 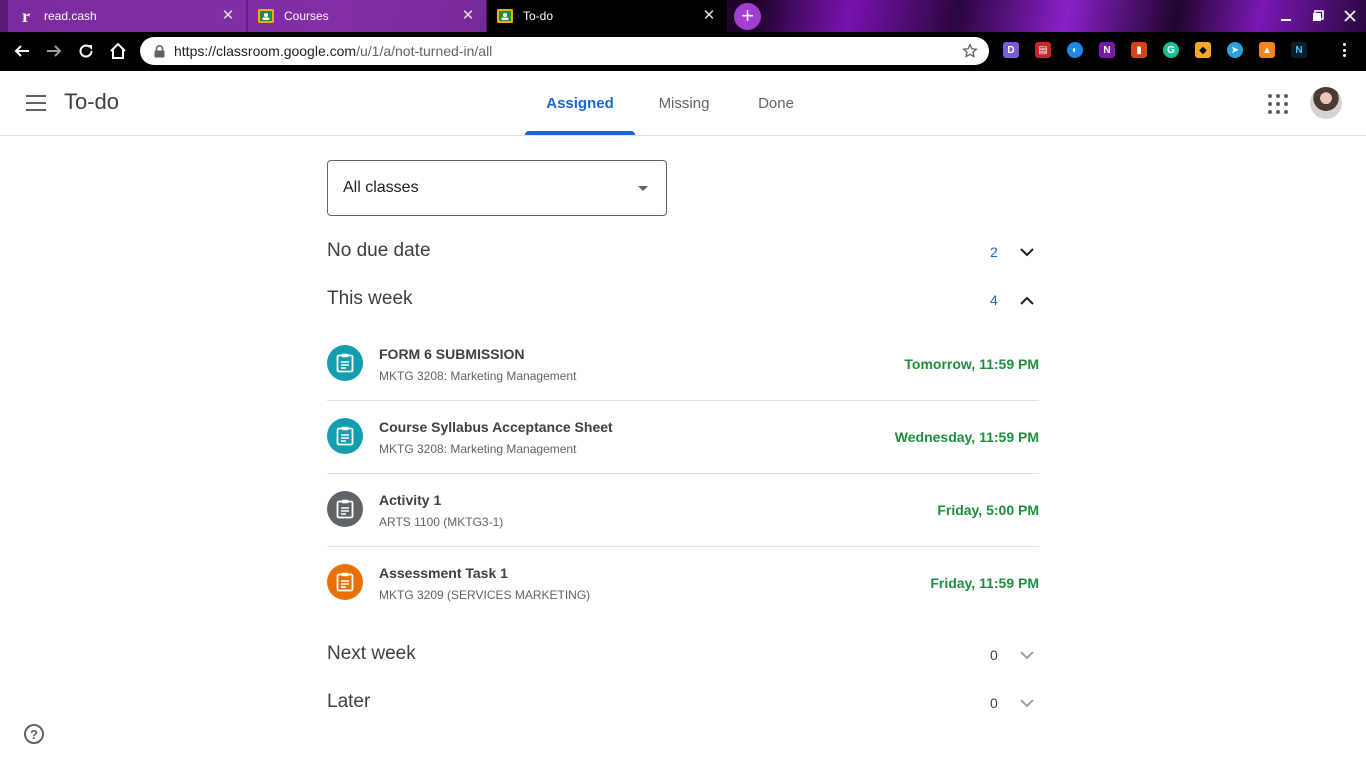 I want to click on browser-tab-read-cash: r read.cash ✕, so click(x=127, y=16).